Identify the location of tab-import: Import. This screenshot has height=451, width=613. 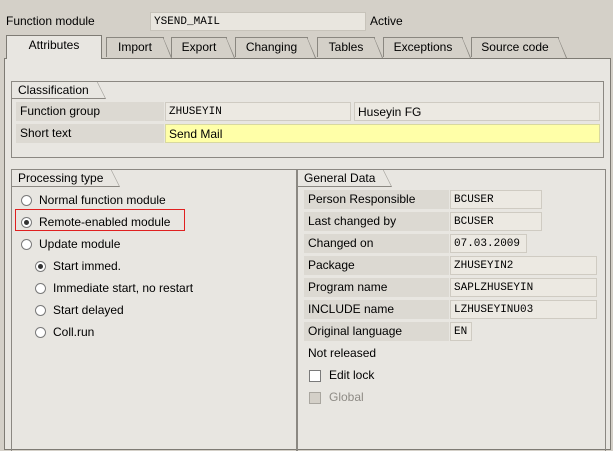
(139, 47).